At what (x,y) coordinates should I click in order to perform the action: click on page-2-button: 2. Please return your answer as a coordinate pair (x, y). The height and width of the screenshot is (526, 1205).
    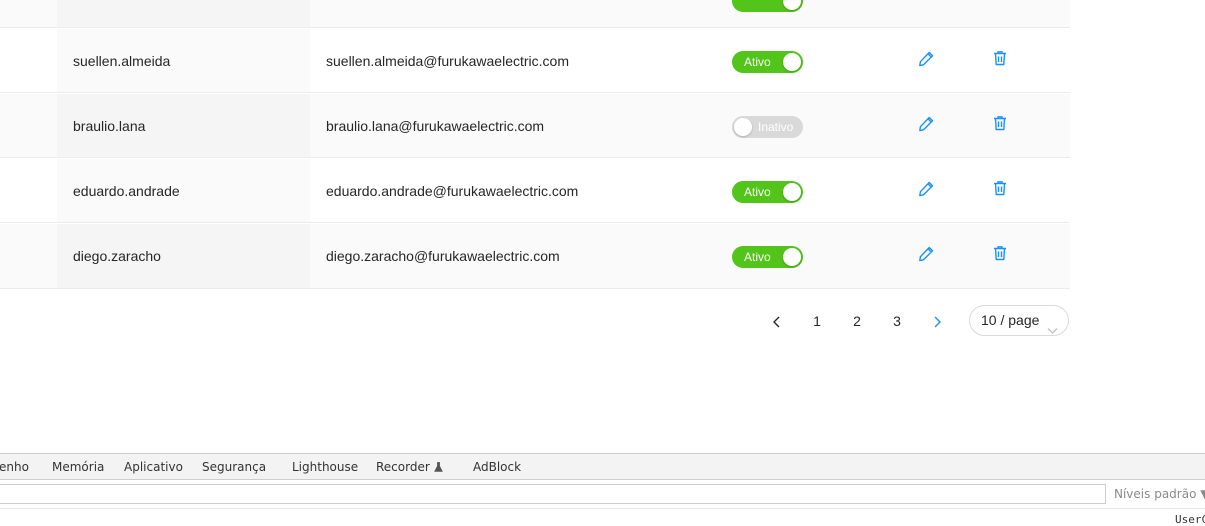
    Looking at the image, I should click on (857, 321).